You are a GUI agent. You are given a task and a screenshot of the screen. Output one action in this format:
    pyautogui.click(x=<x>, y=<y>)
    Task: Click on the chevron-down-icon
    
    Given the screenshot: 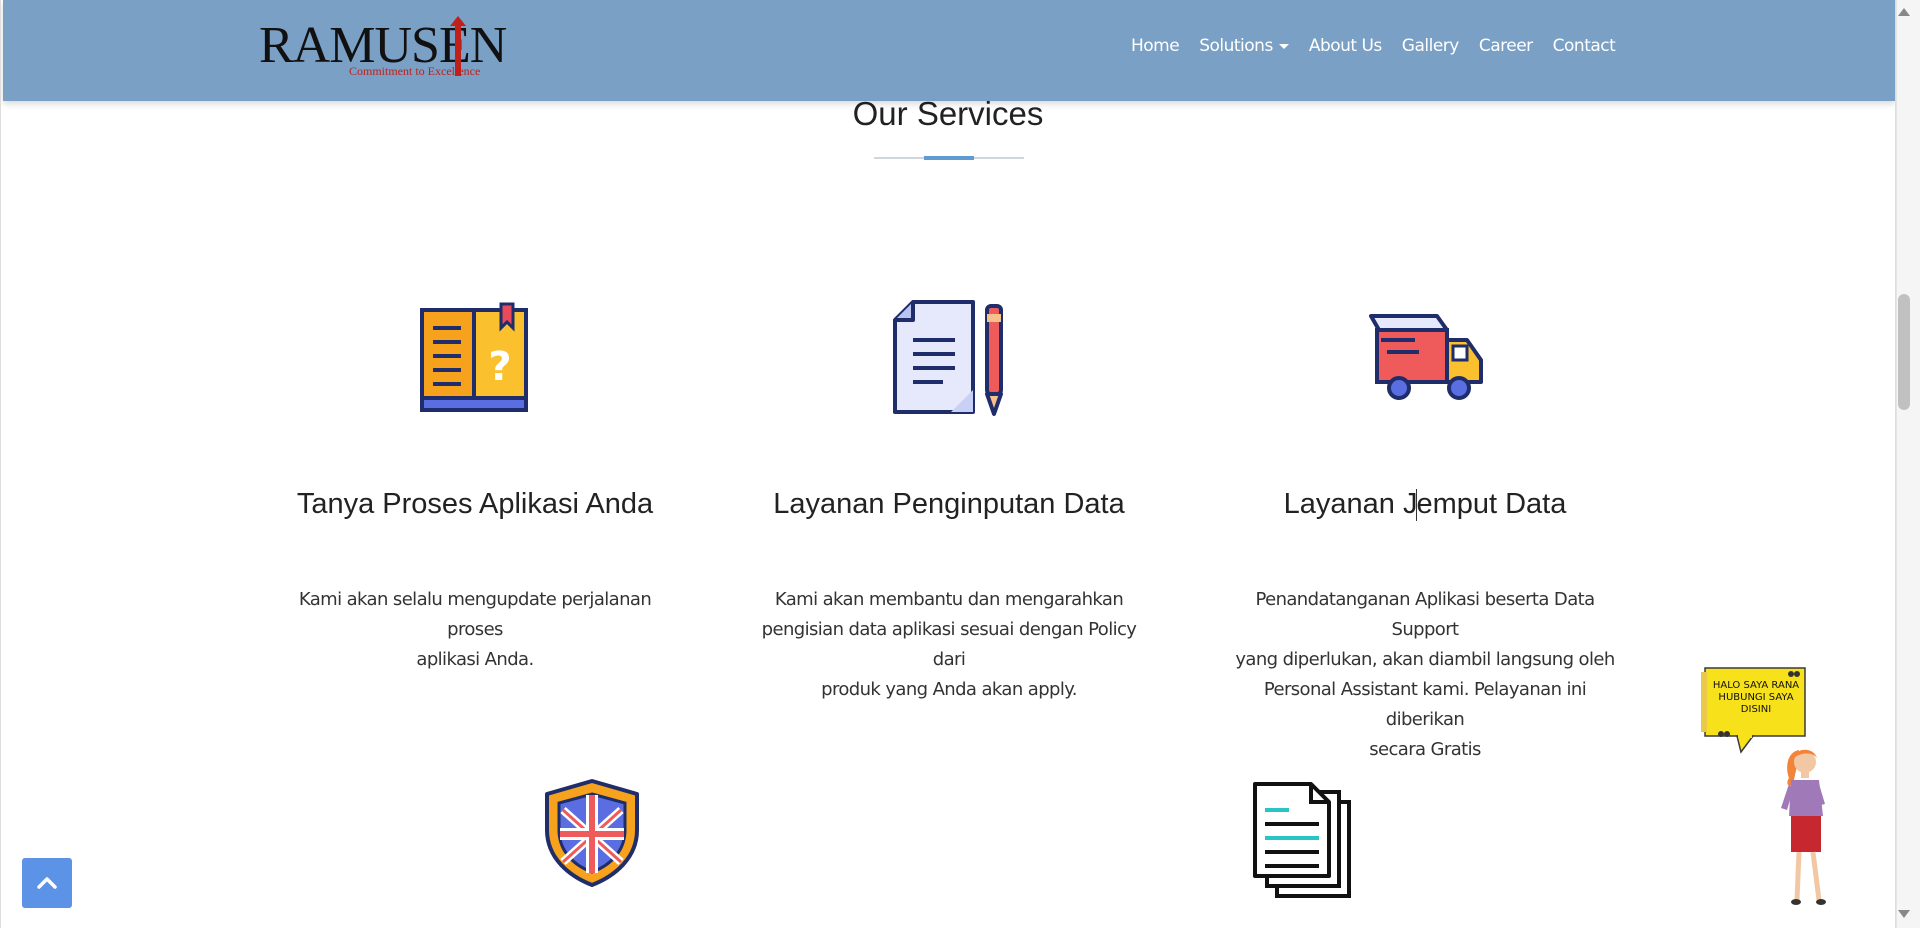 What is the action you would take?
    pyautogui.click(x=1283, y=46)
    